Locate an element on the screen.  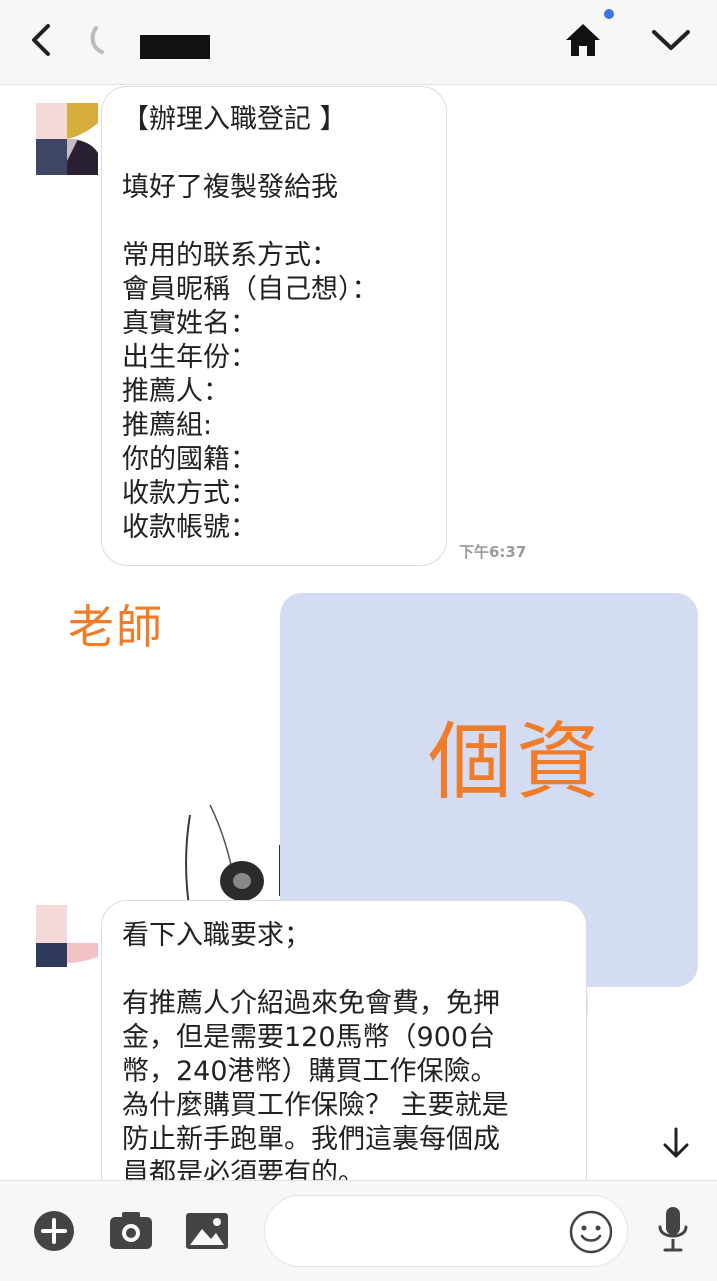
annotation-teacher: 老師 is located at coordinates (116, 627).